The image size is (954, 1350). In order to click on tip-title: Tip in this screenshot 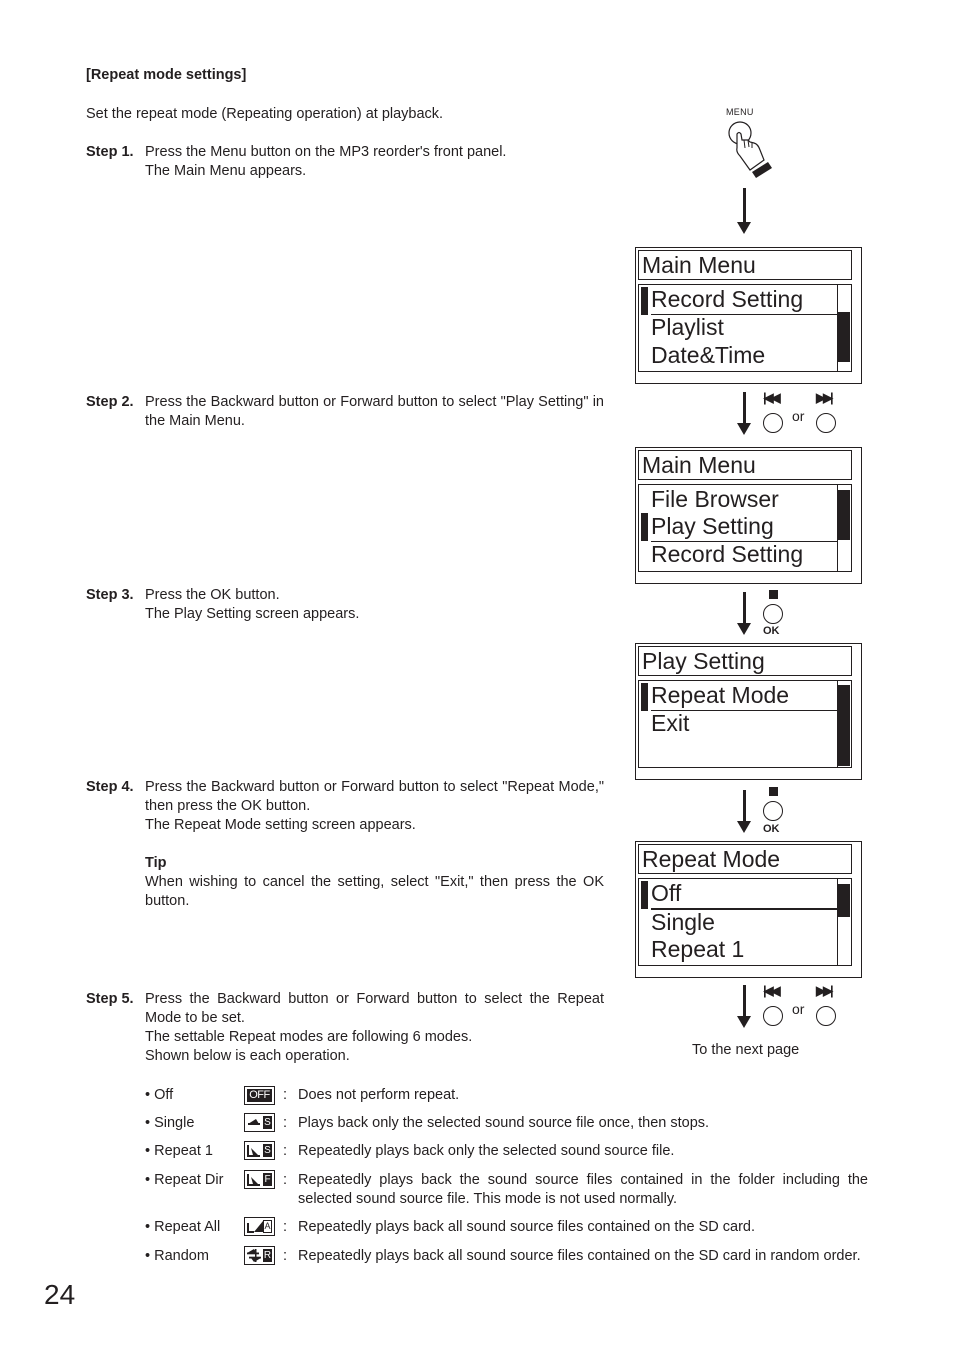, I will do `click(156, 863)`.